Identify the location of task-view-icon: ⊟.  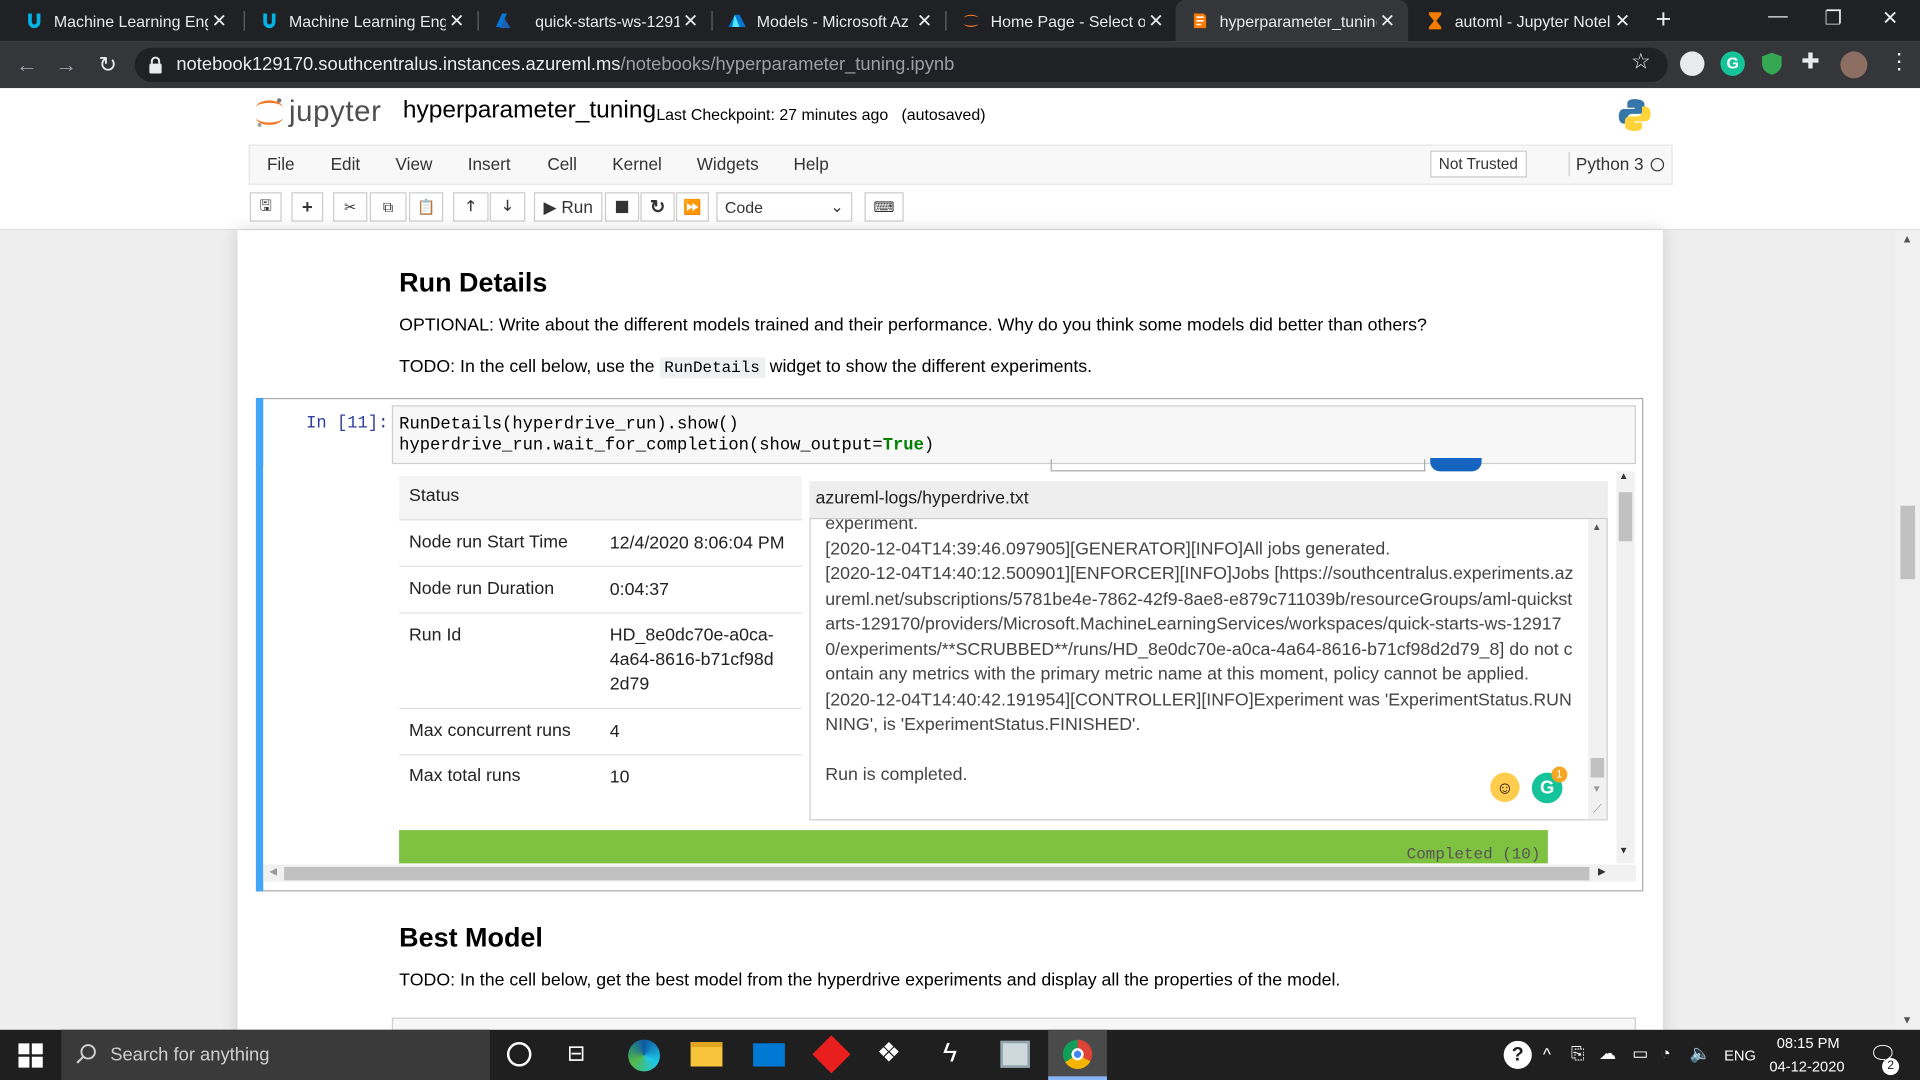
(576, 1054).